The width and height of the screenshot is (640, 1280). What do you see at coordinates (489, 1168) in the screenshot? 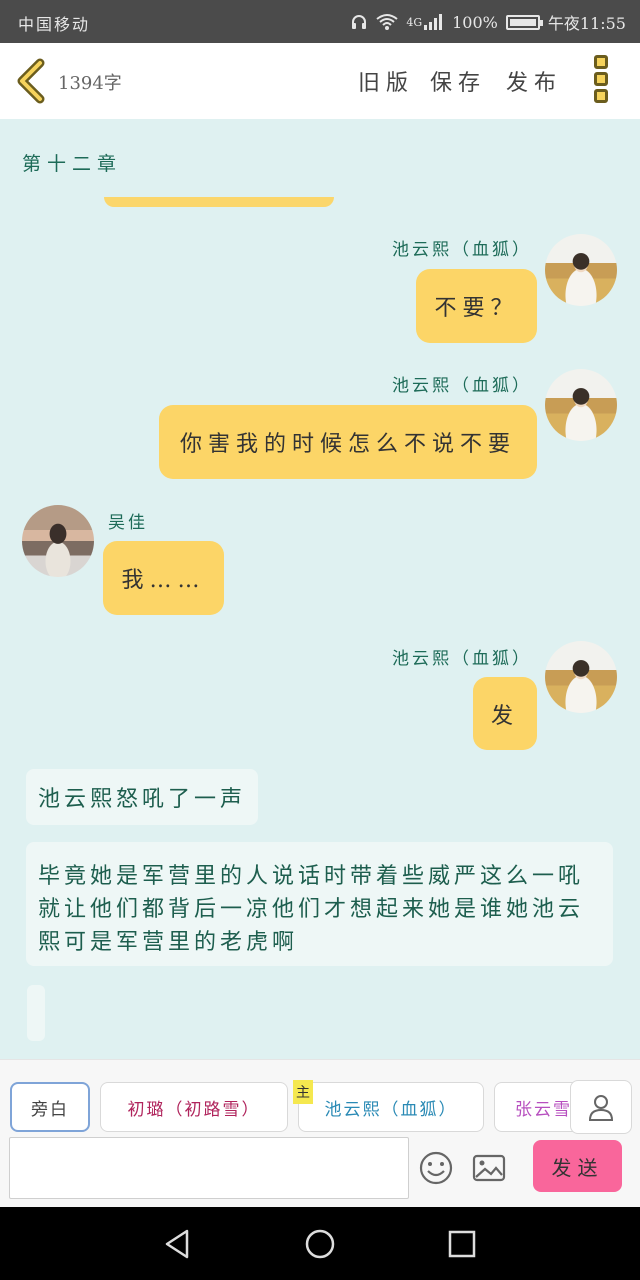
I see `image-icon` at bounding box center [489, 1168].